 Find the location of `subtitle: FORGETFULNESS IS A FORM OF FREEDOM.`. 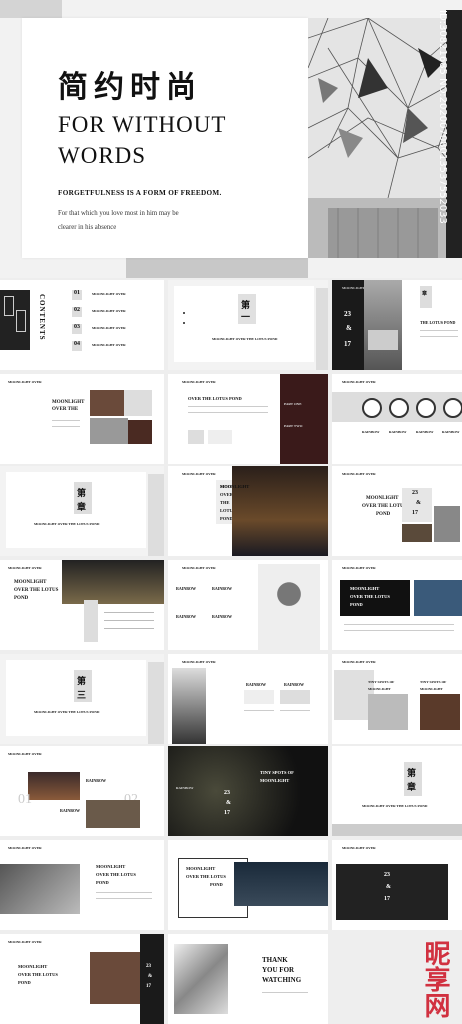

subtitle: FORGETFULNESS IS A FORM OF FREEDOM. is located at coordinates (140, 193).